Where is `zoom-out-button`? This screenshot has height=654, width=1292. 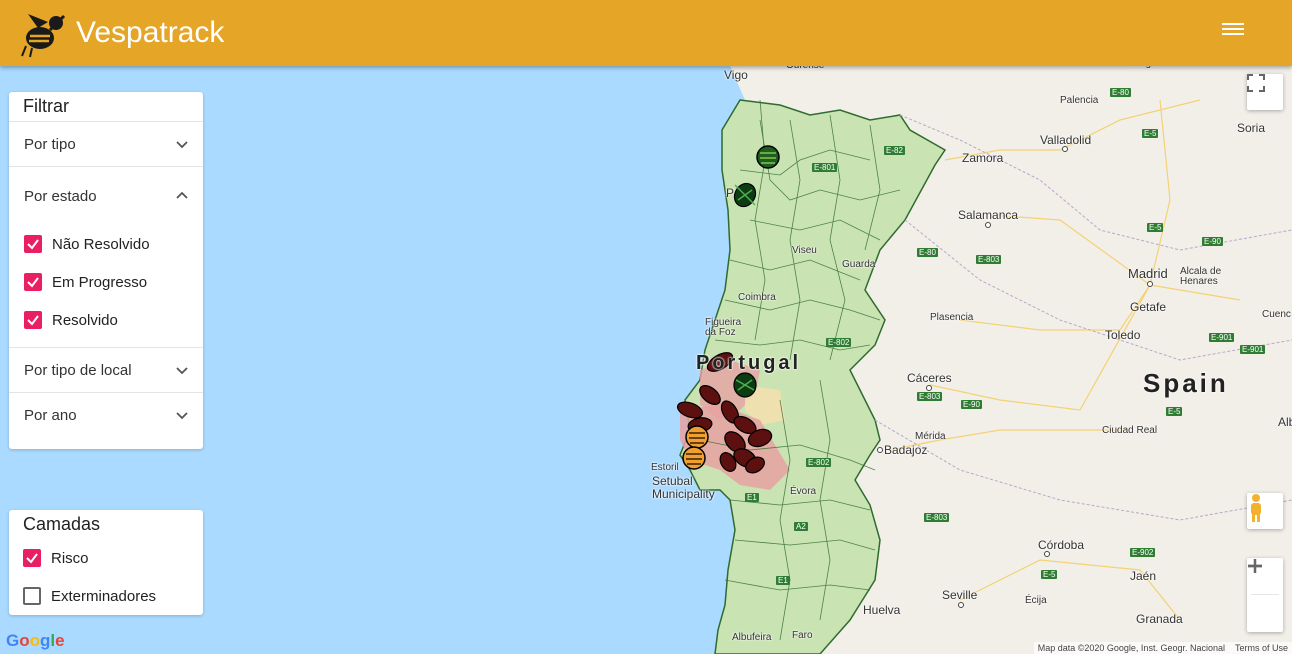
zoom-out-button is located at coordinates (1263, 598).